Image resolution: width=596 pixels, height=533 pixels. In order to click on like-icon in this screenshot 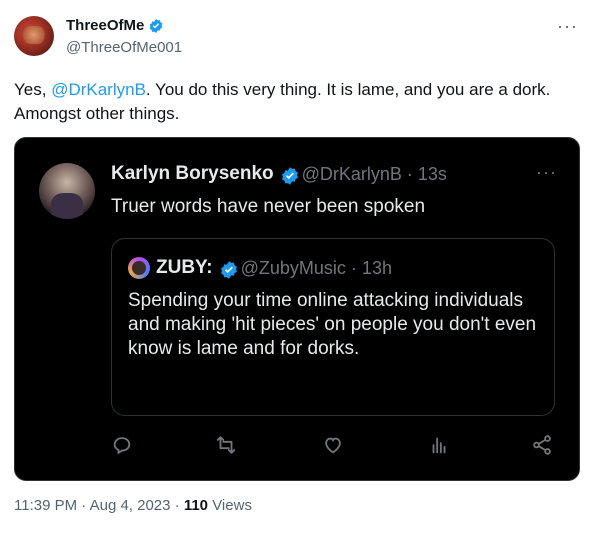, I will do `click(334, 446)`.